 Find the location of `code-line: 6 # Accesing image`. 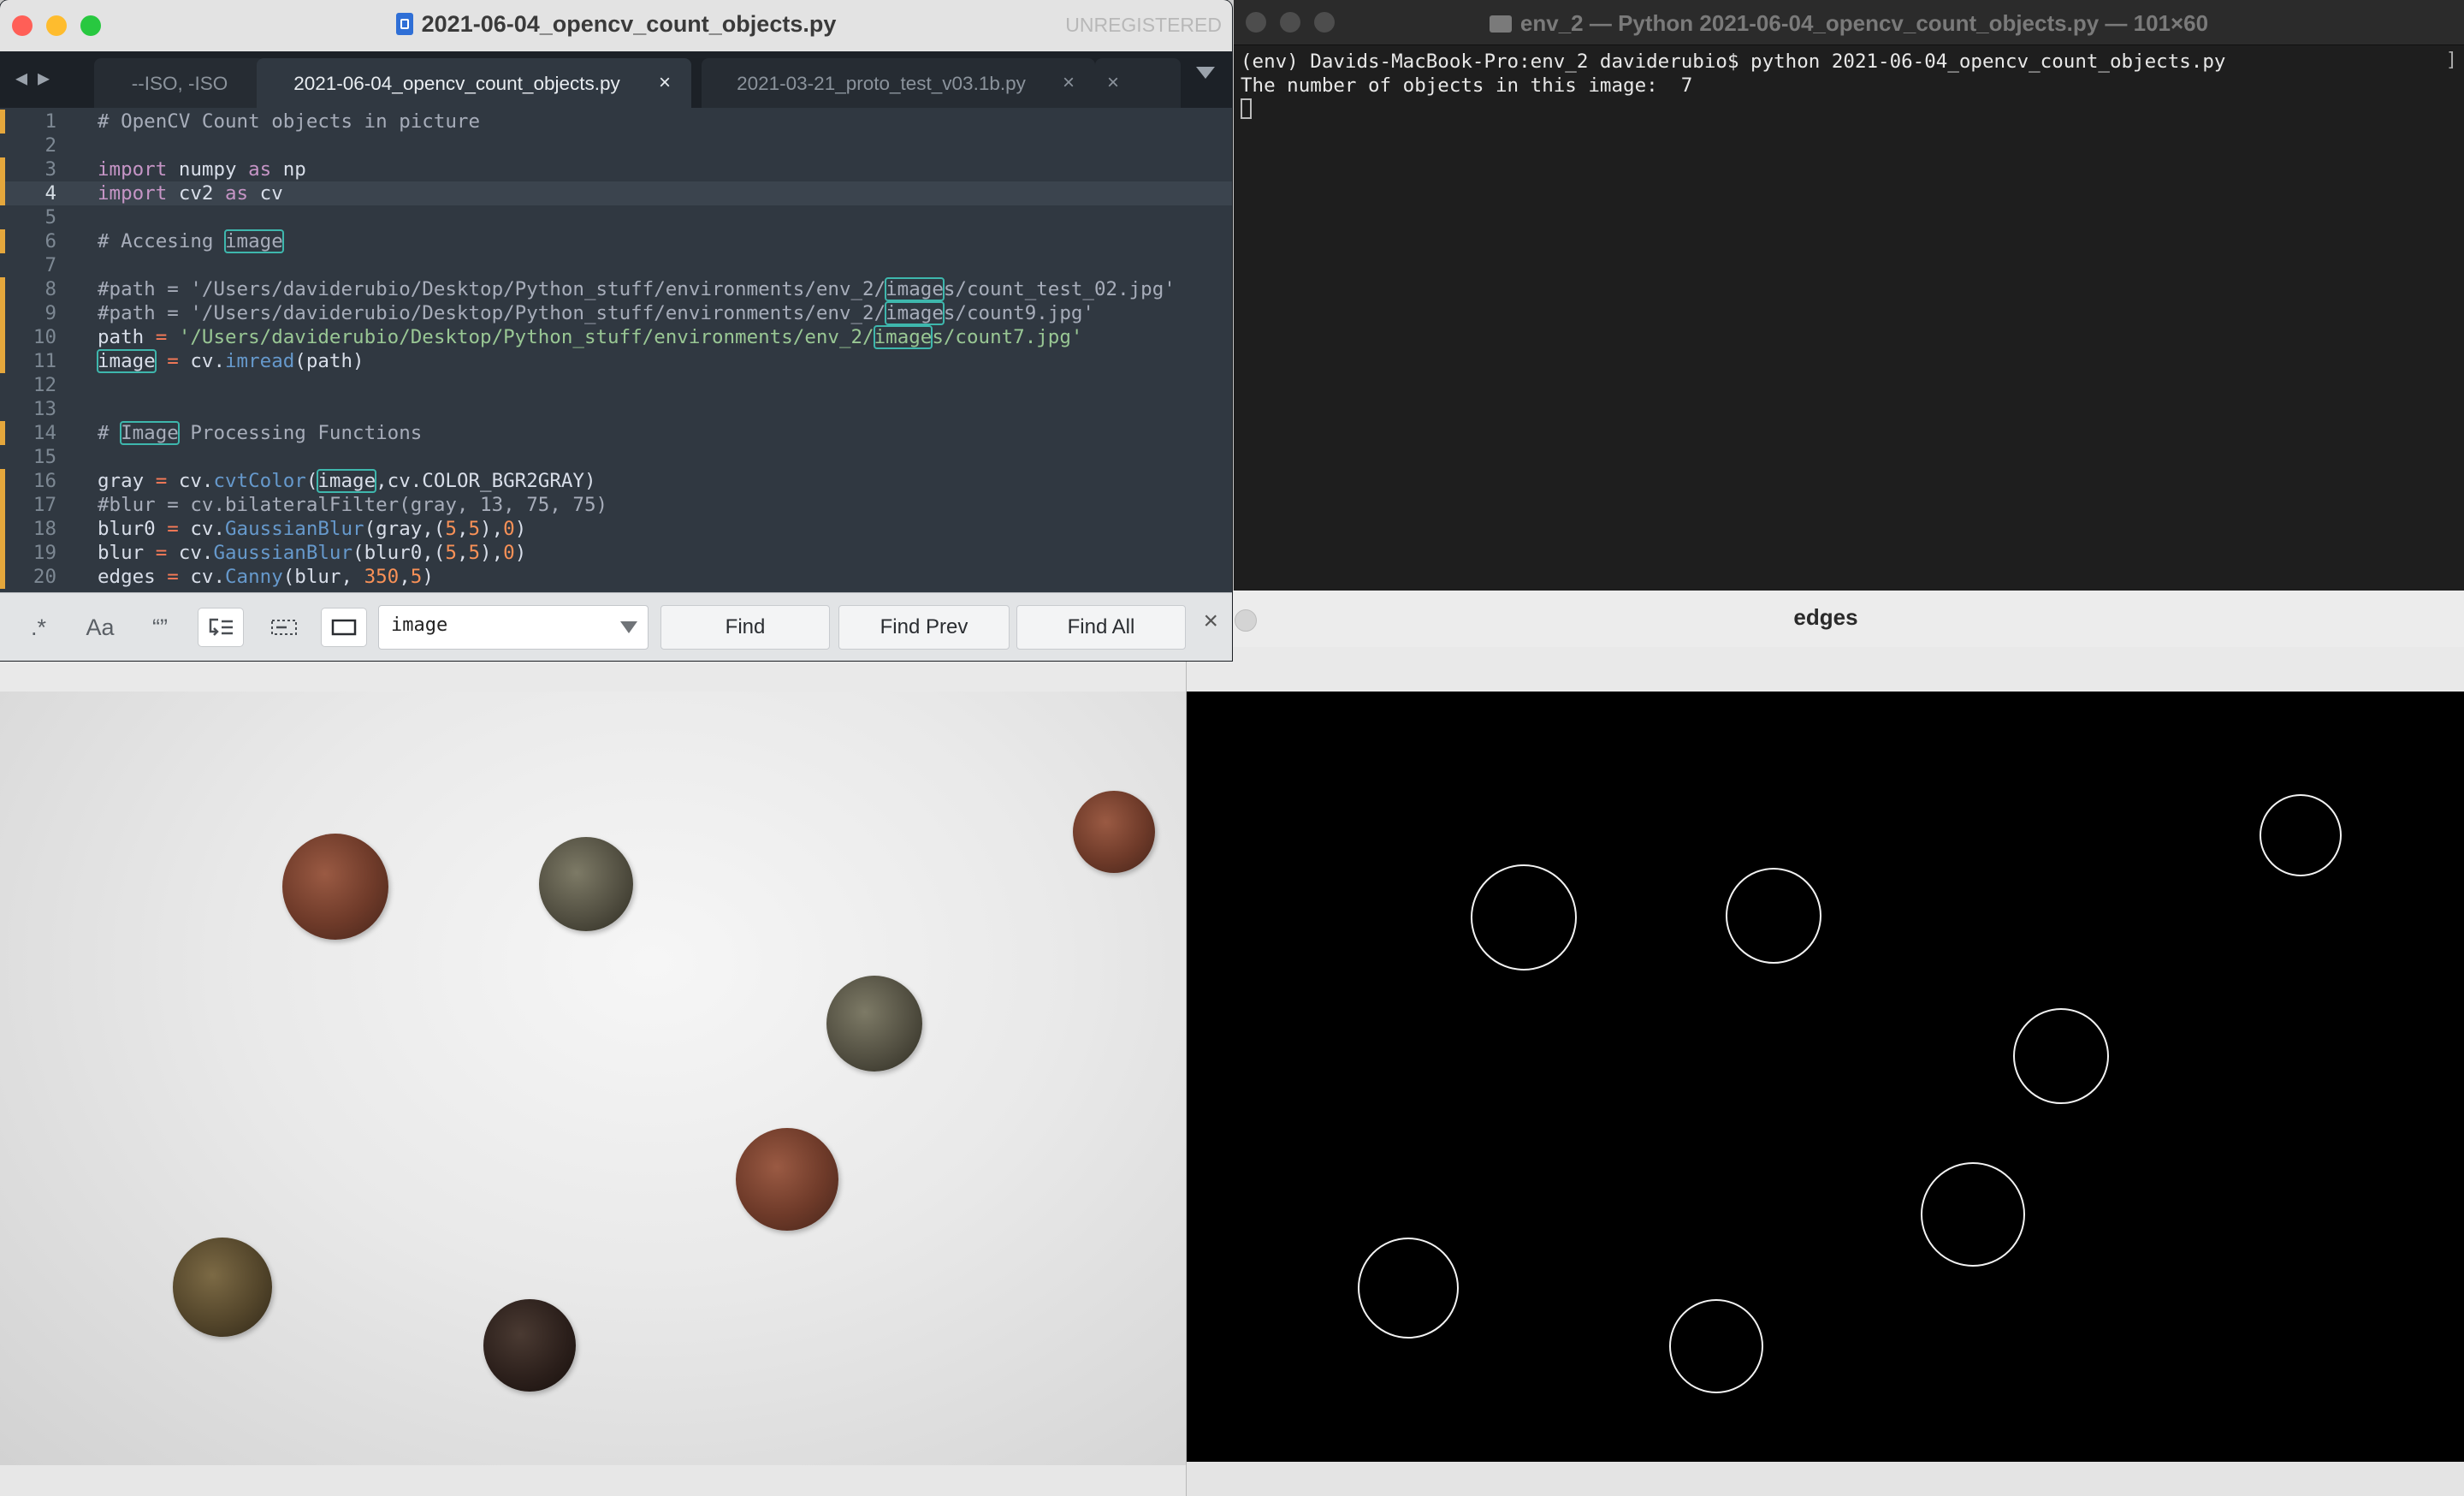

code-line: 6 # Accesing image is located at coordinates (616, 241).